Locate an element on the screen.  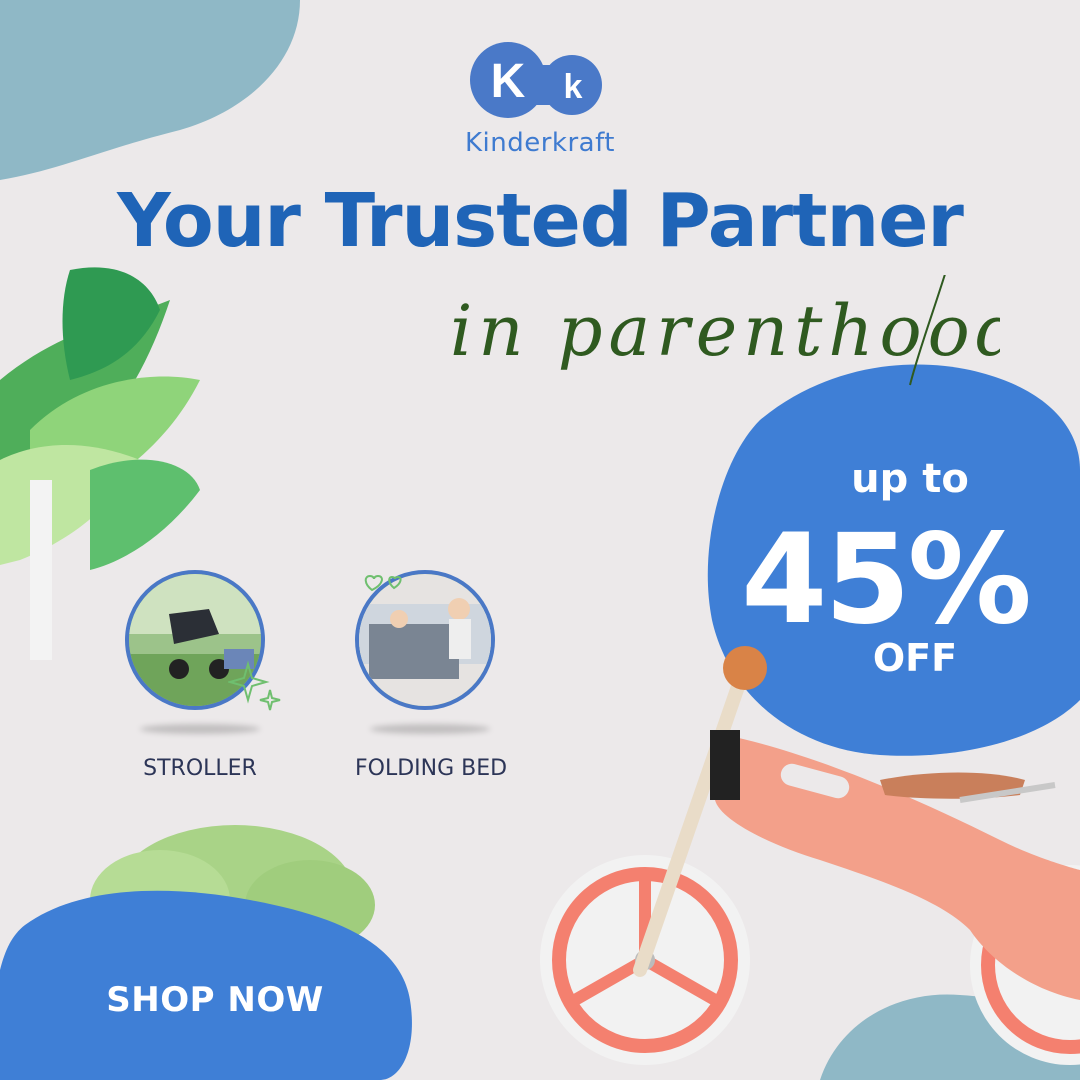
sparkle-icon is located at coordinates (254, 685).